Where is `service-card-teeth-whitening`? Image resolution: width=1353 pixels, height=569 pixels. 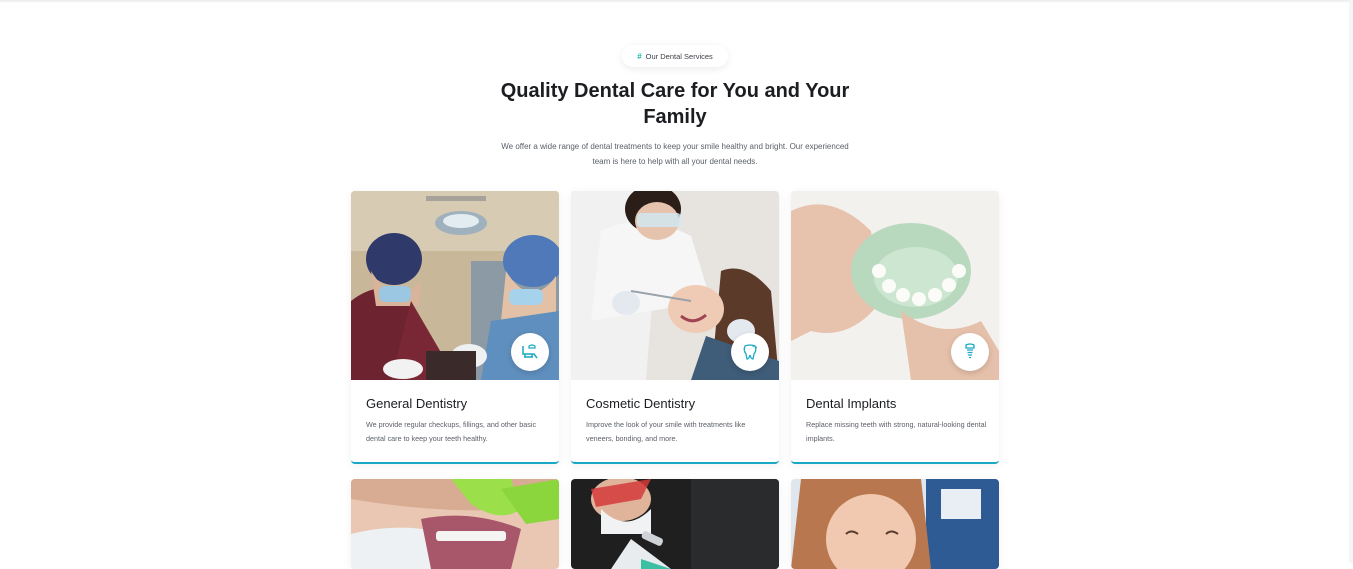
service-card-teeth-whitening is located at coordinates (895, 524).